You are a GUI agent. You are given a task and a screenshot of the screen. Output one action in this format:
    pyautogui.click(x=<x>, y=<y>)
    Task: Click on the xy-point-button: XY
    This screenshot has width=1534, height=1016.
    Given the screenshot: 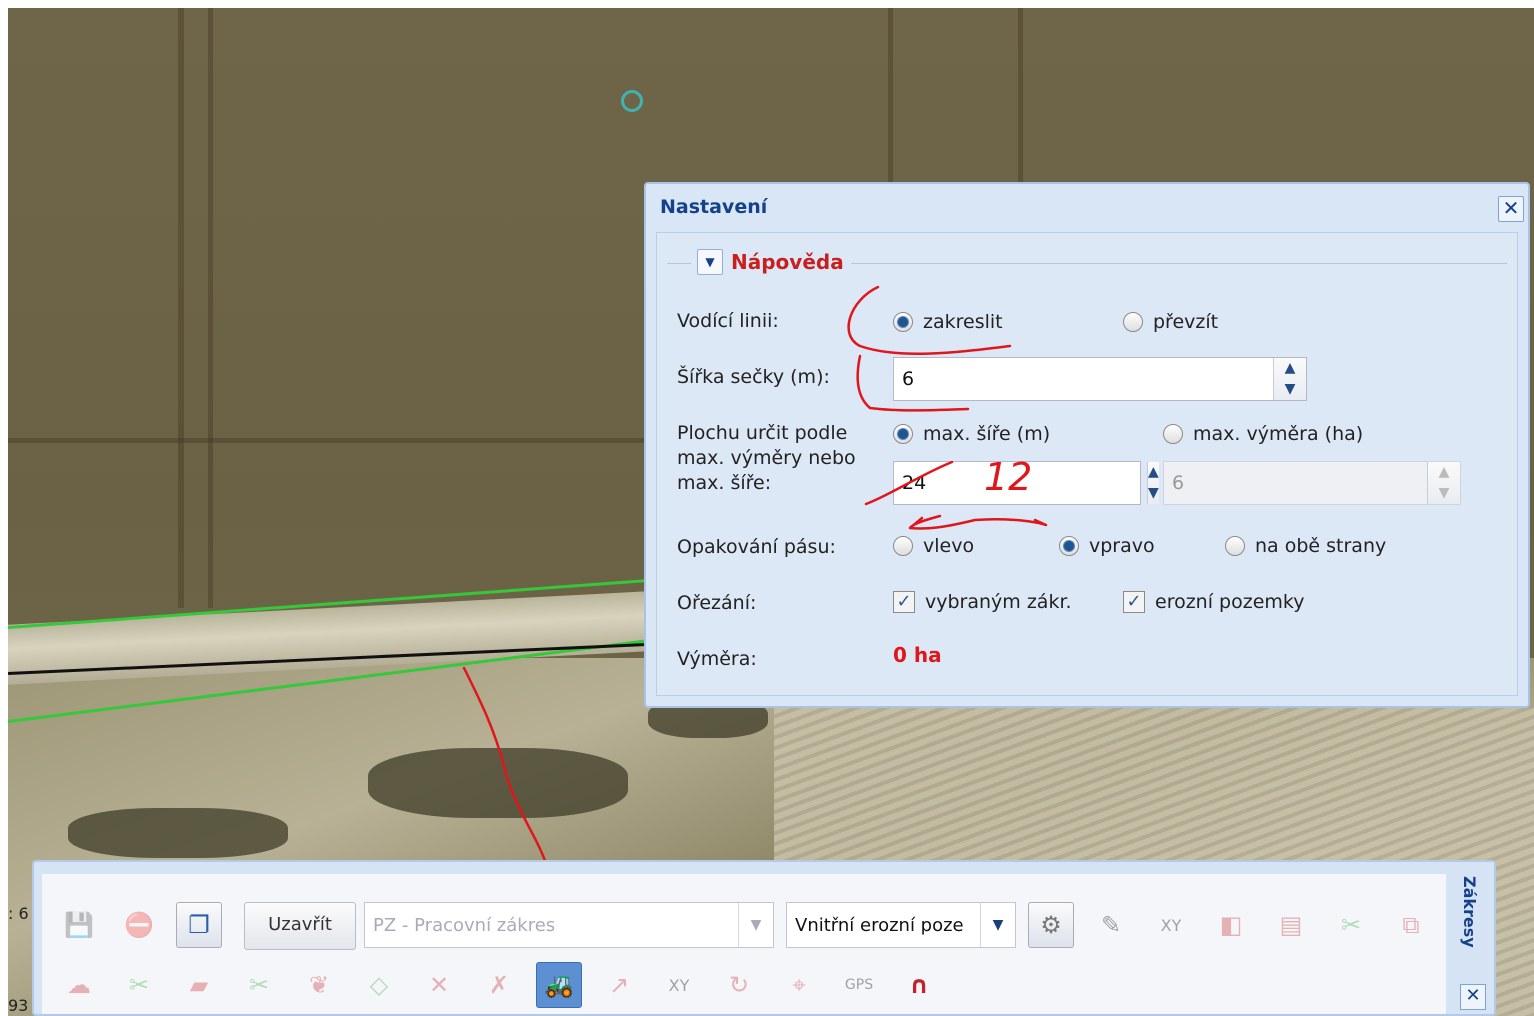 What is the action you would take?
    pyautogui.click(x=679, y=985)
    